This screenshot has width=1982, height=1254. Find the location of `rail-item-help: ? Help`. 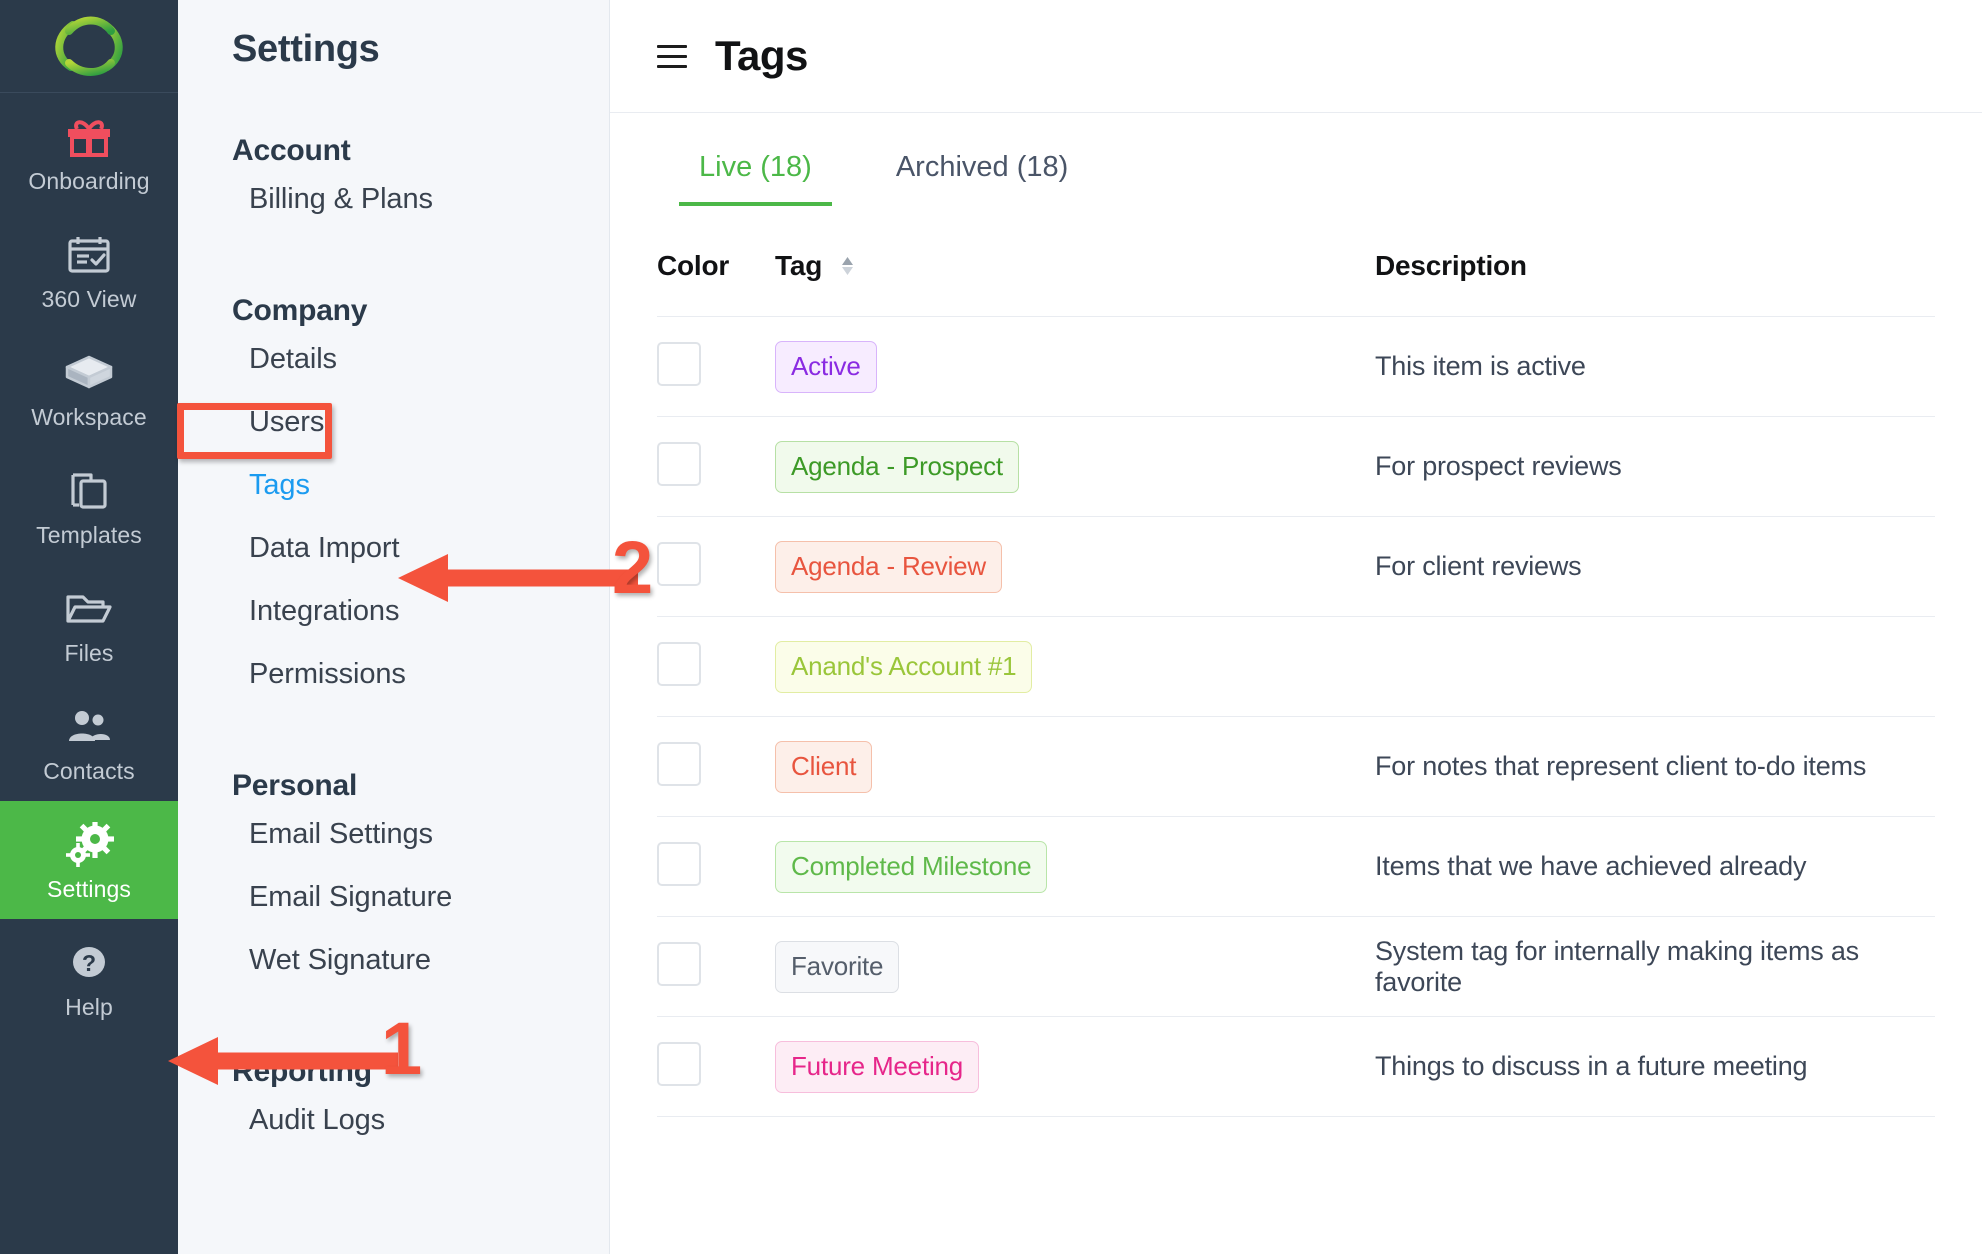

rail-item-help: ? Help is located at coordinates (89, 978).